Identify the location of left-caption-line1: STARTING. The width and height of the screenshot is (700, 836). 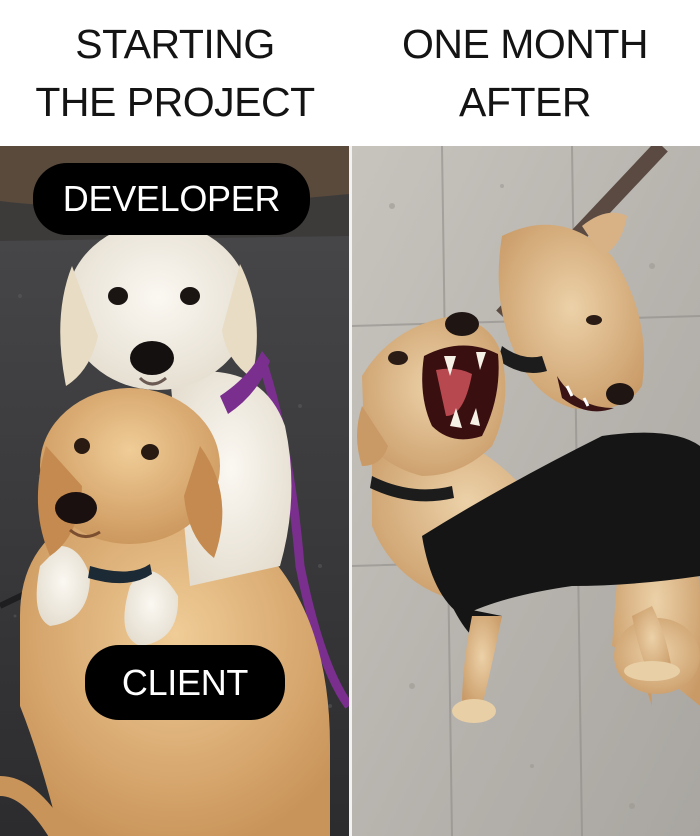
(175, 44).